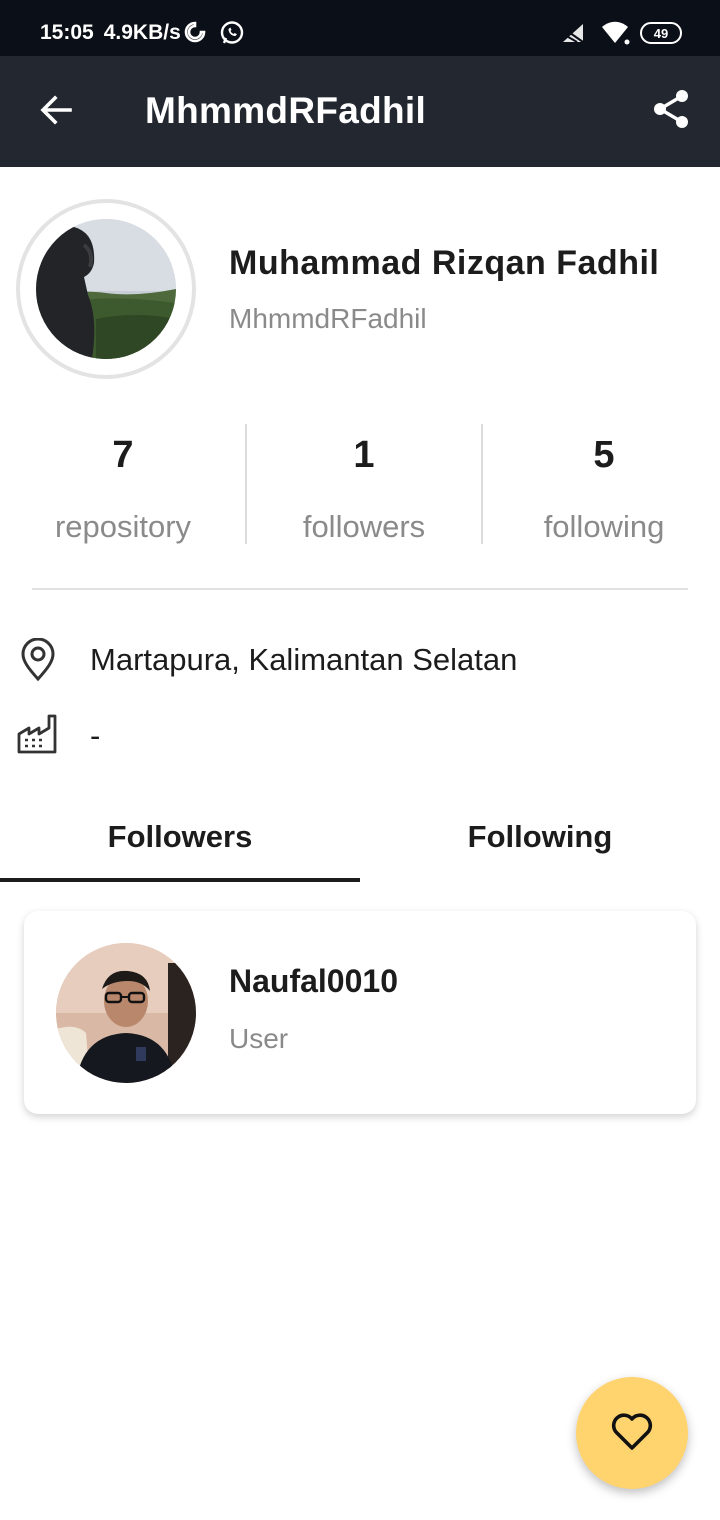 This screenshot has width=720, height=1520. Describe the element at coordinates (304, 659) in the screenshot. I see `location-text: Martapura, Kalimantan Selatan` at that location.